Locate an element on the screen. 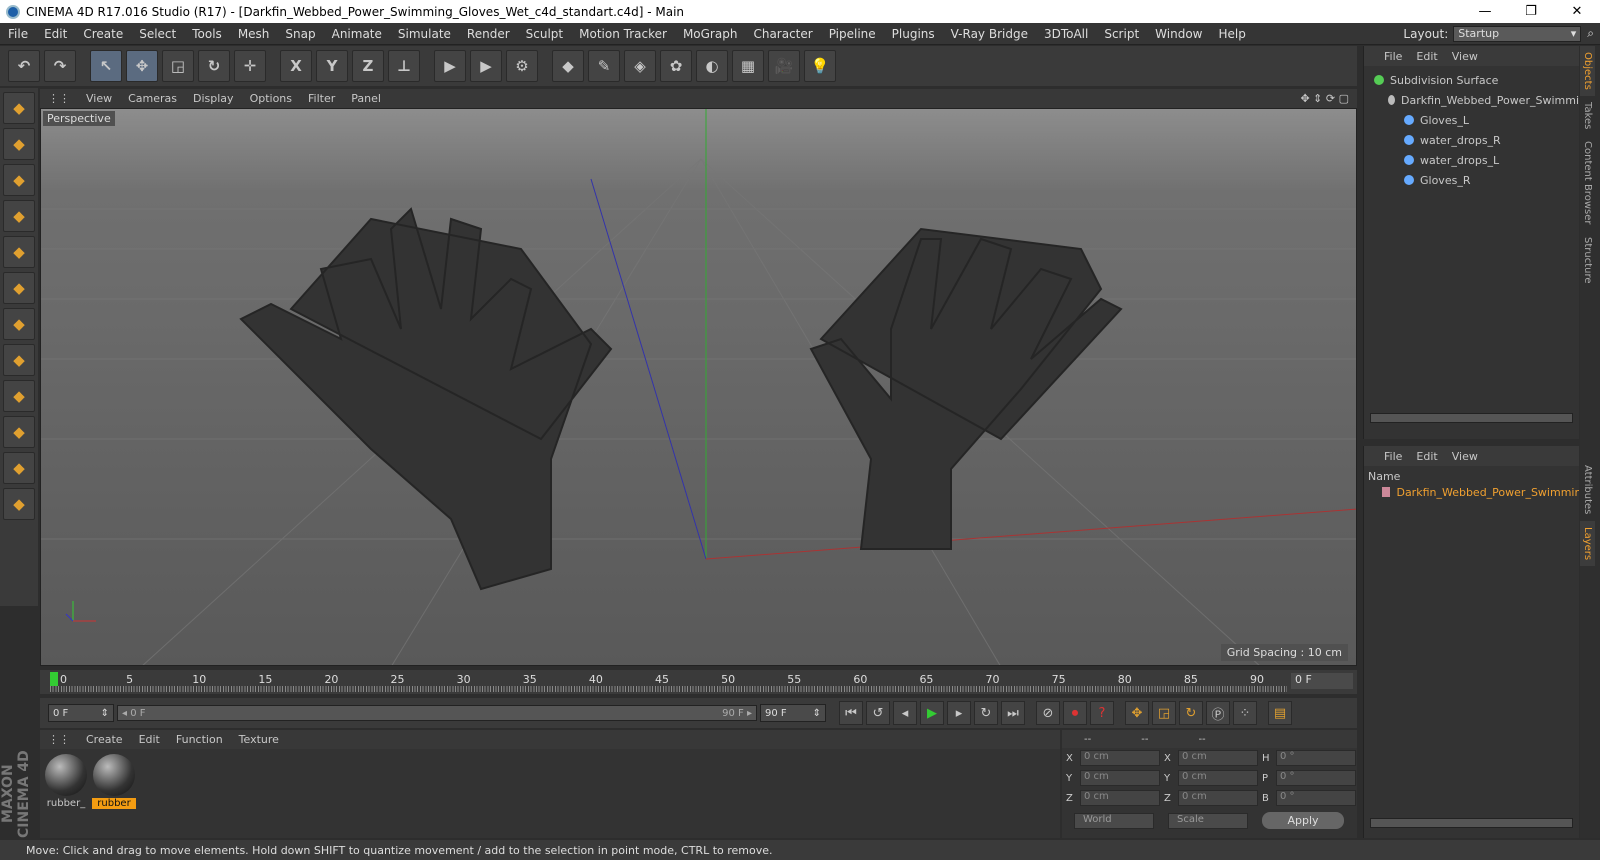 The width and height of the screenshot is (1600, 860). material-thumbnail: rubber_ is located at coordinates (66, 781).